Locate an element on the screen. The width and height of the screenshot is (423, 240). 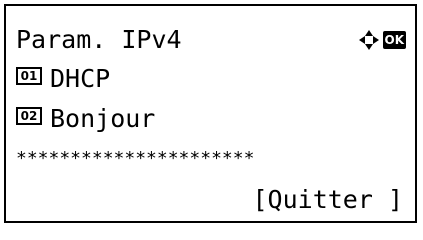
navigation-hint: OK is located at coordinates (382, 40).